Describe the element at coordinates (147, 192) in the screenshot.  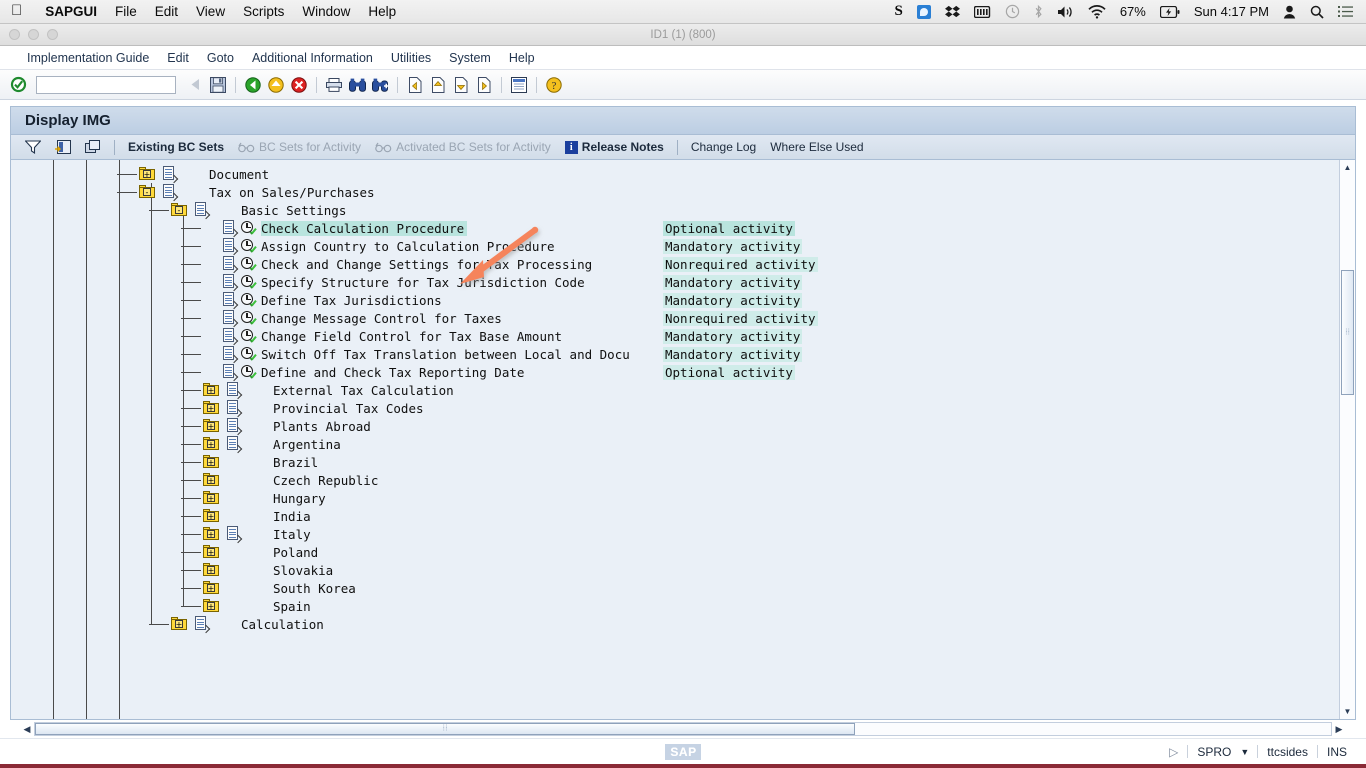
I see `expander-toggle: -` at that location.